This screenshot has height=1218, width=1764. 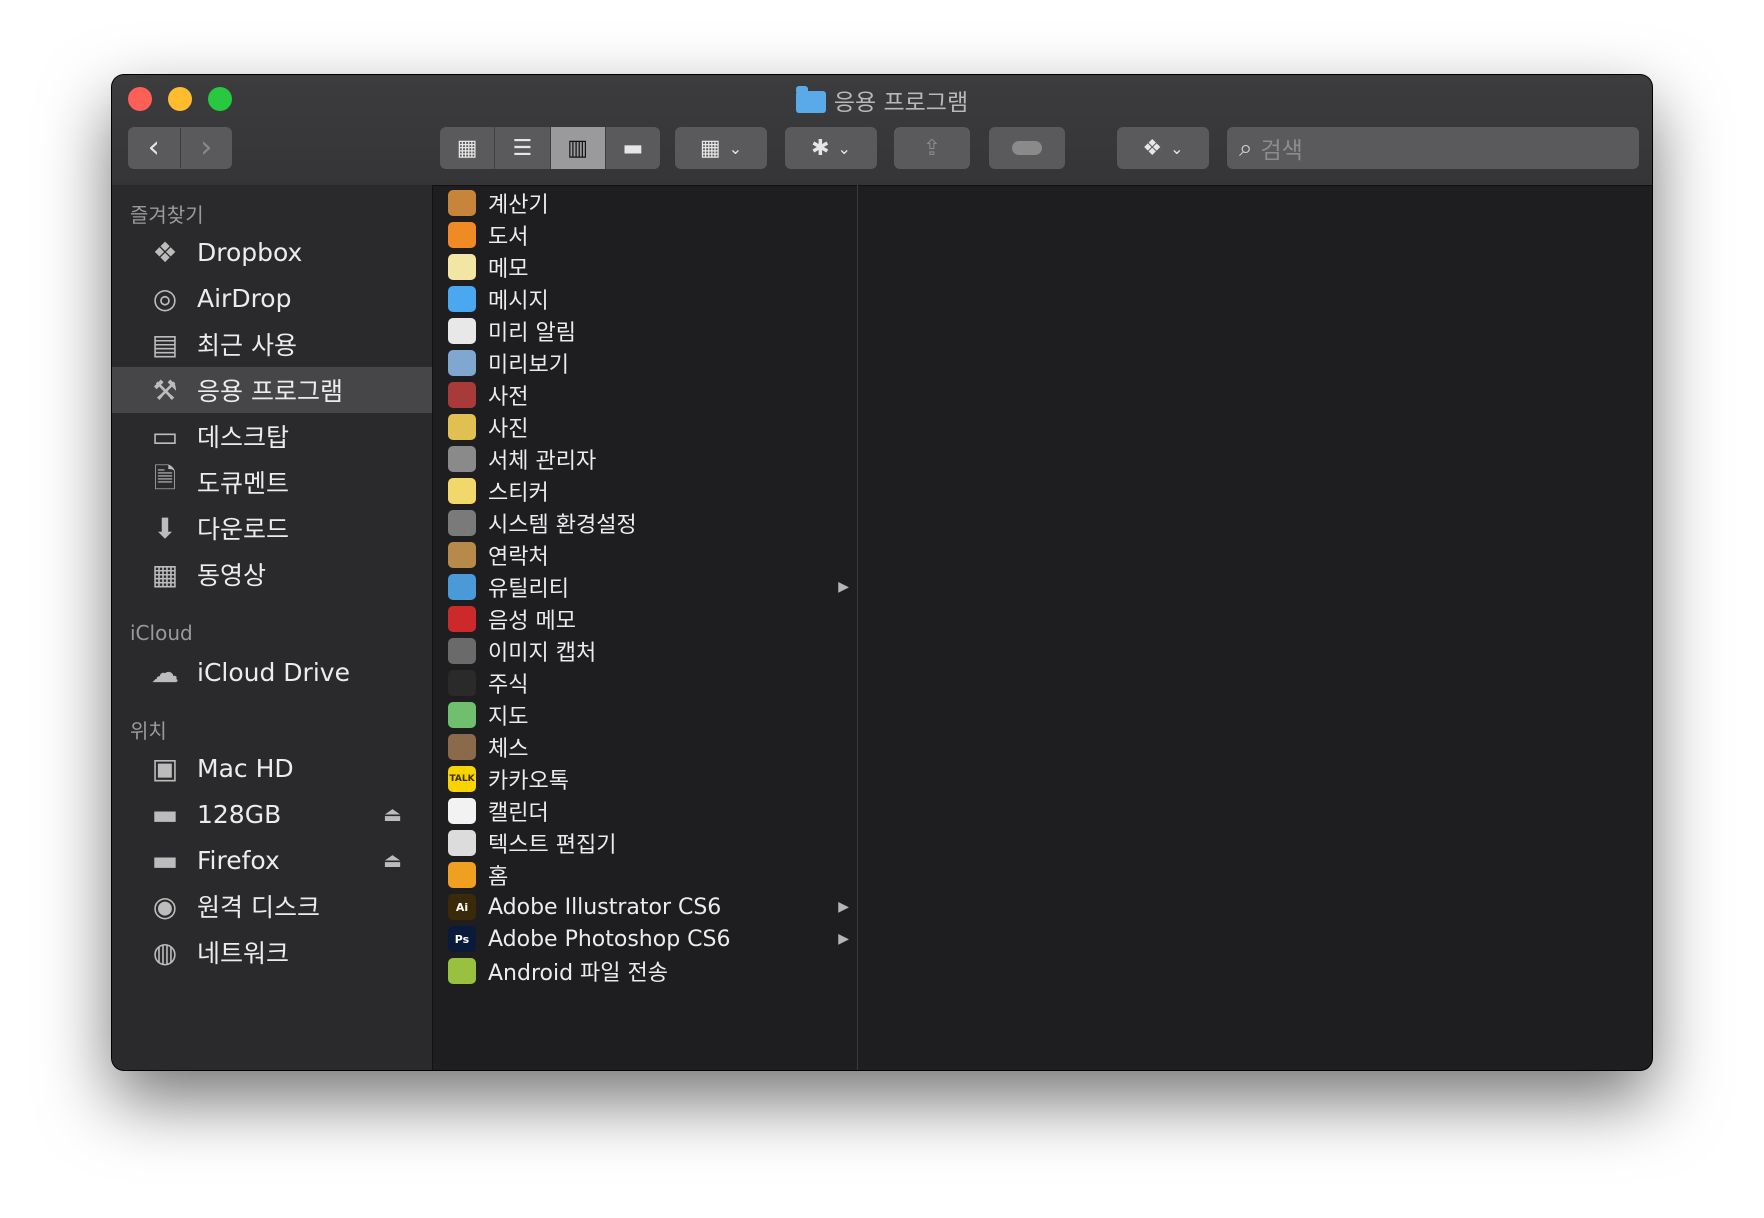 I want to click on search-field: ⌕ 검색, so click(x=1433, y=148).